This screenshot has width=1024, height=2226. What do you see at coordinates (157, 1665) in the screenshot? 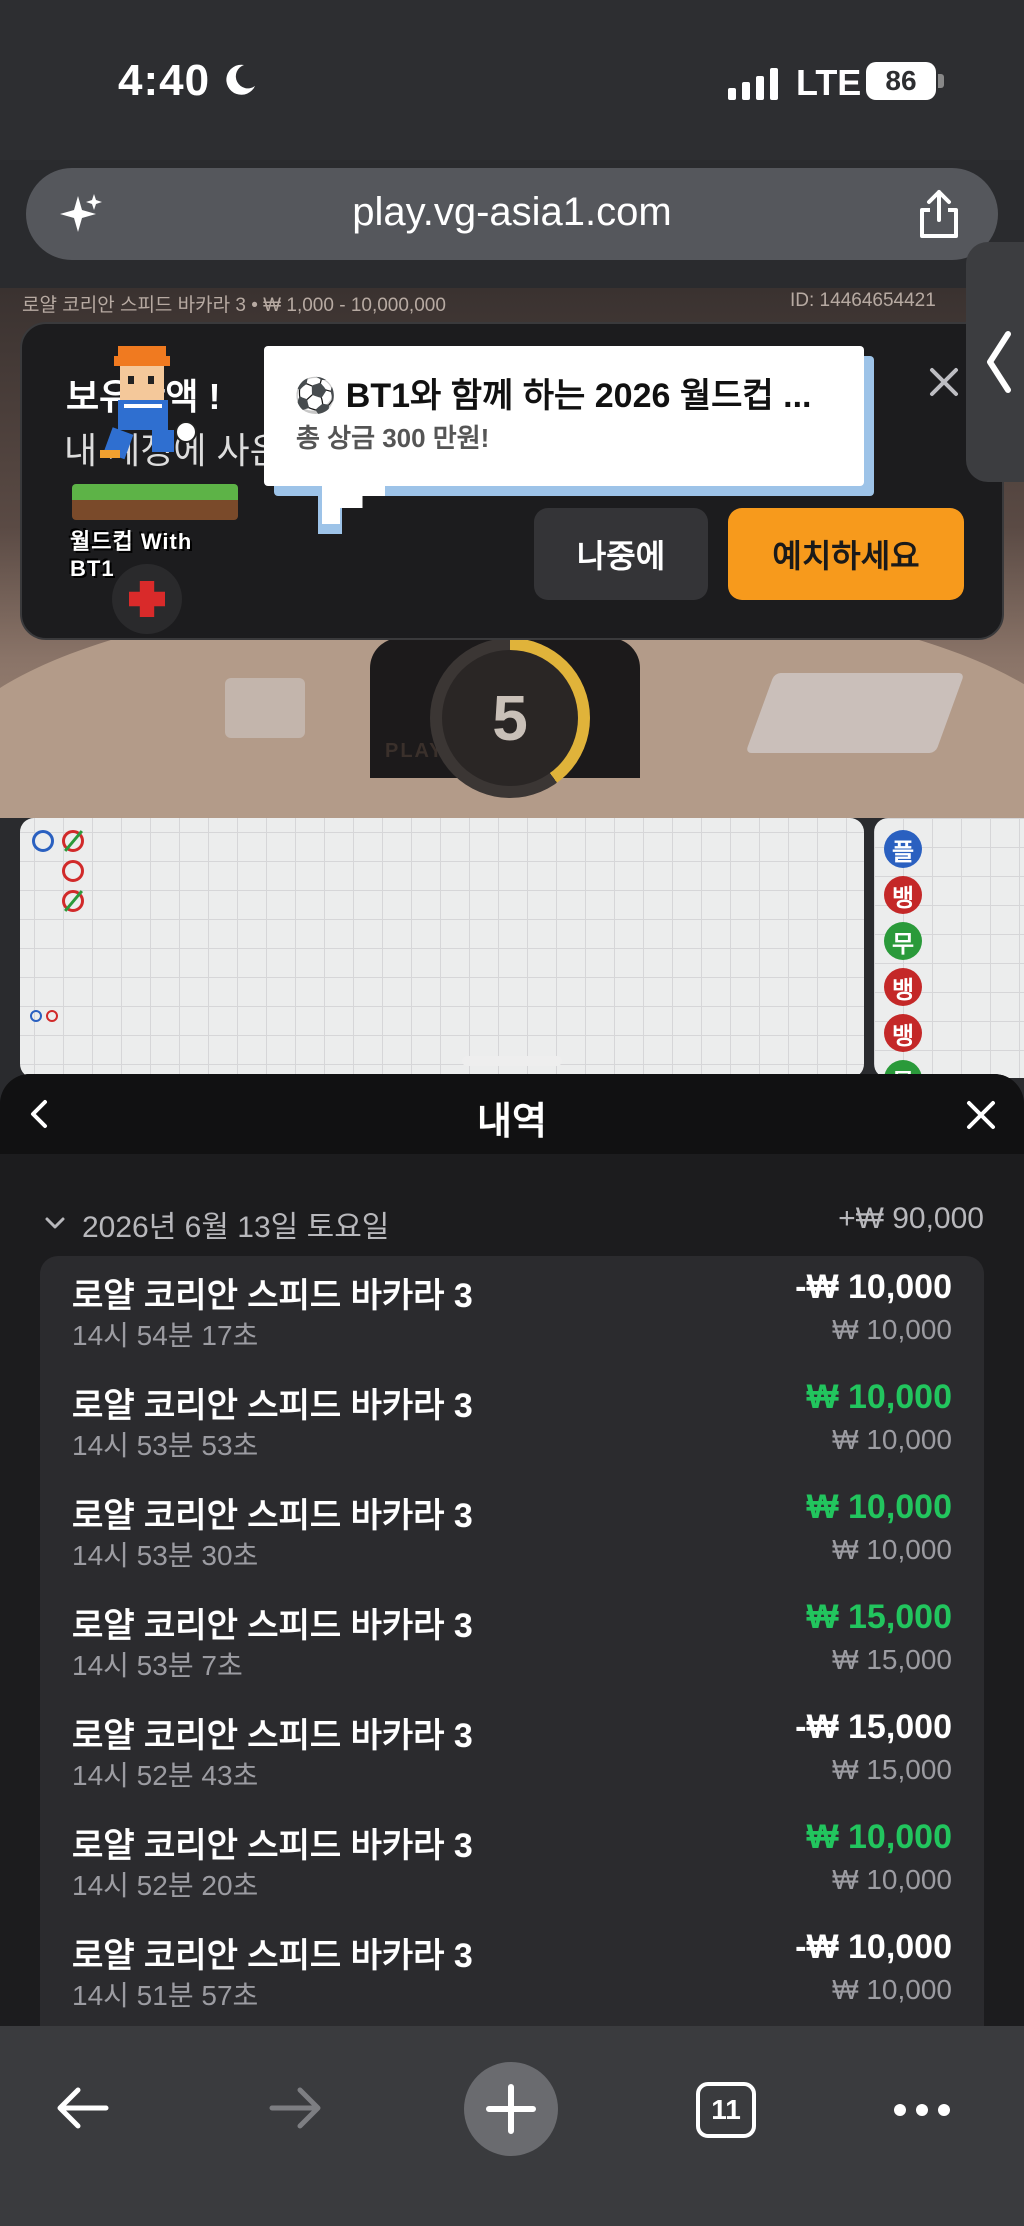
I see `row-time: 14시 53분 7초` at bounding box center [157, 1665].